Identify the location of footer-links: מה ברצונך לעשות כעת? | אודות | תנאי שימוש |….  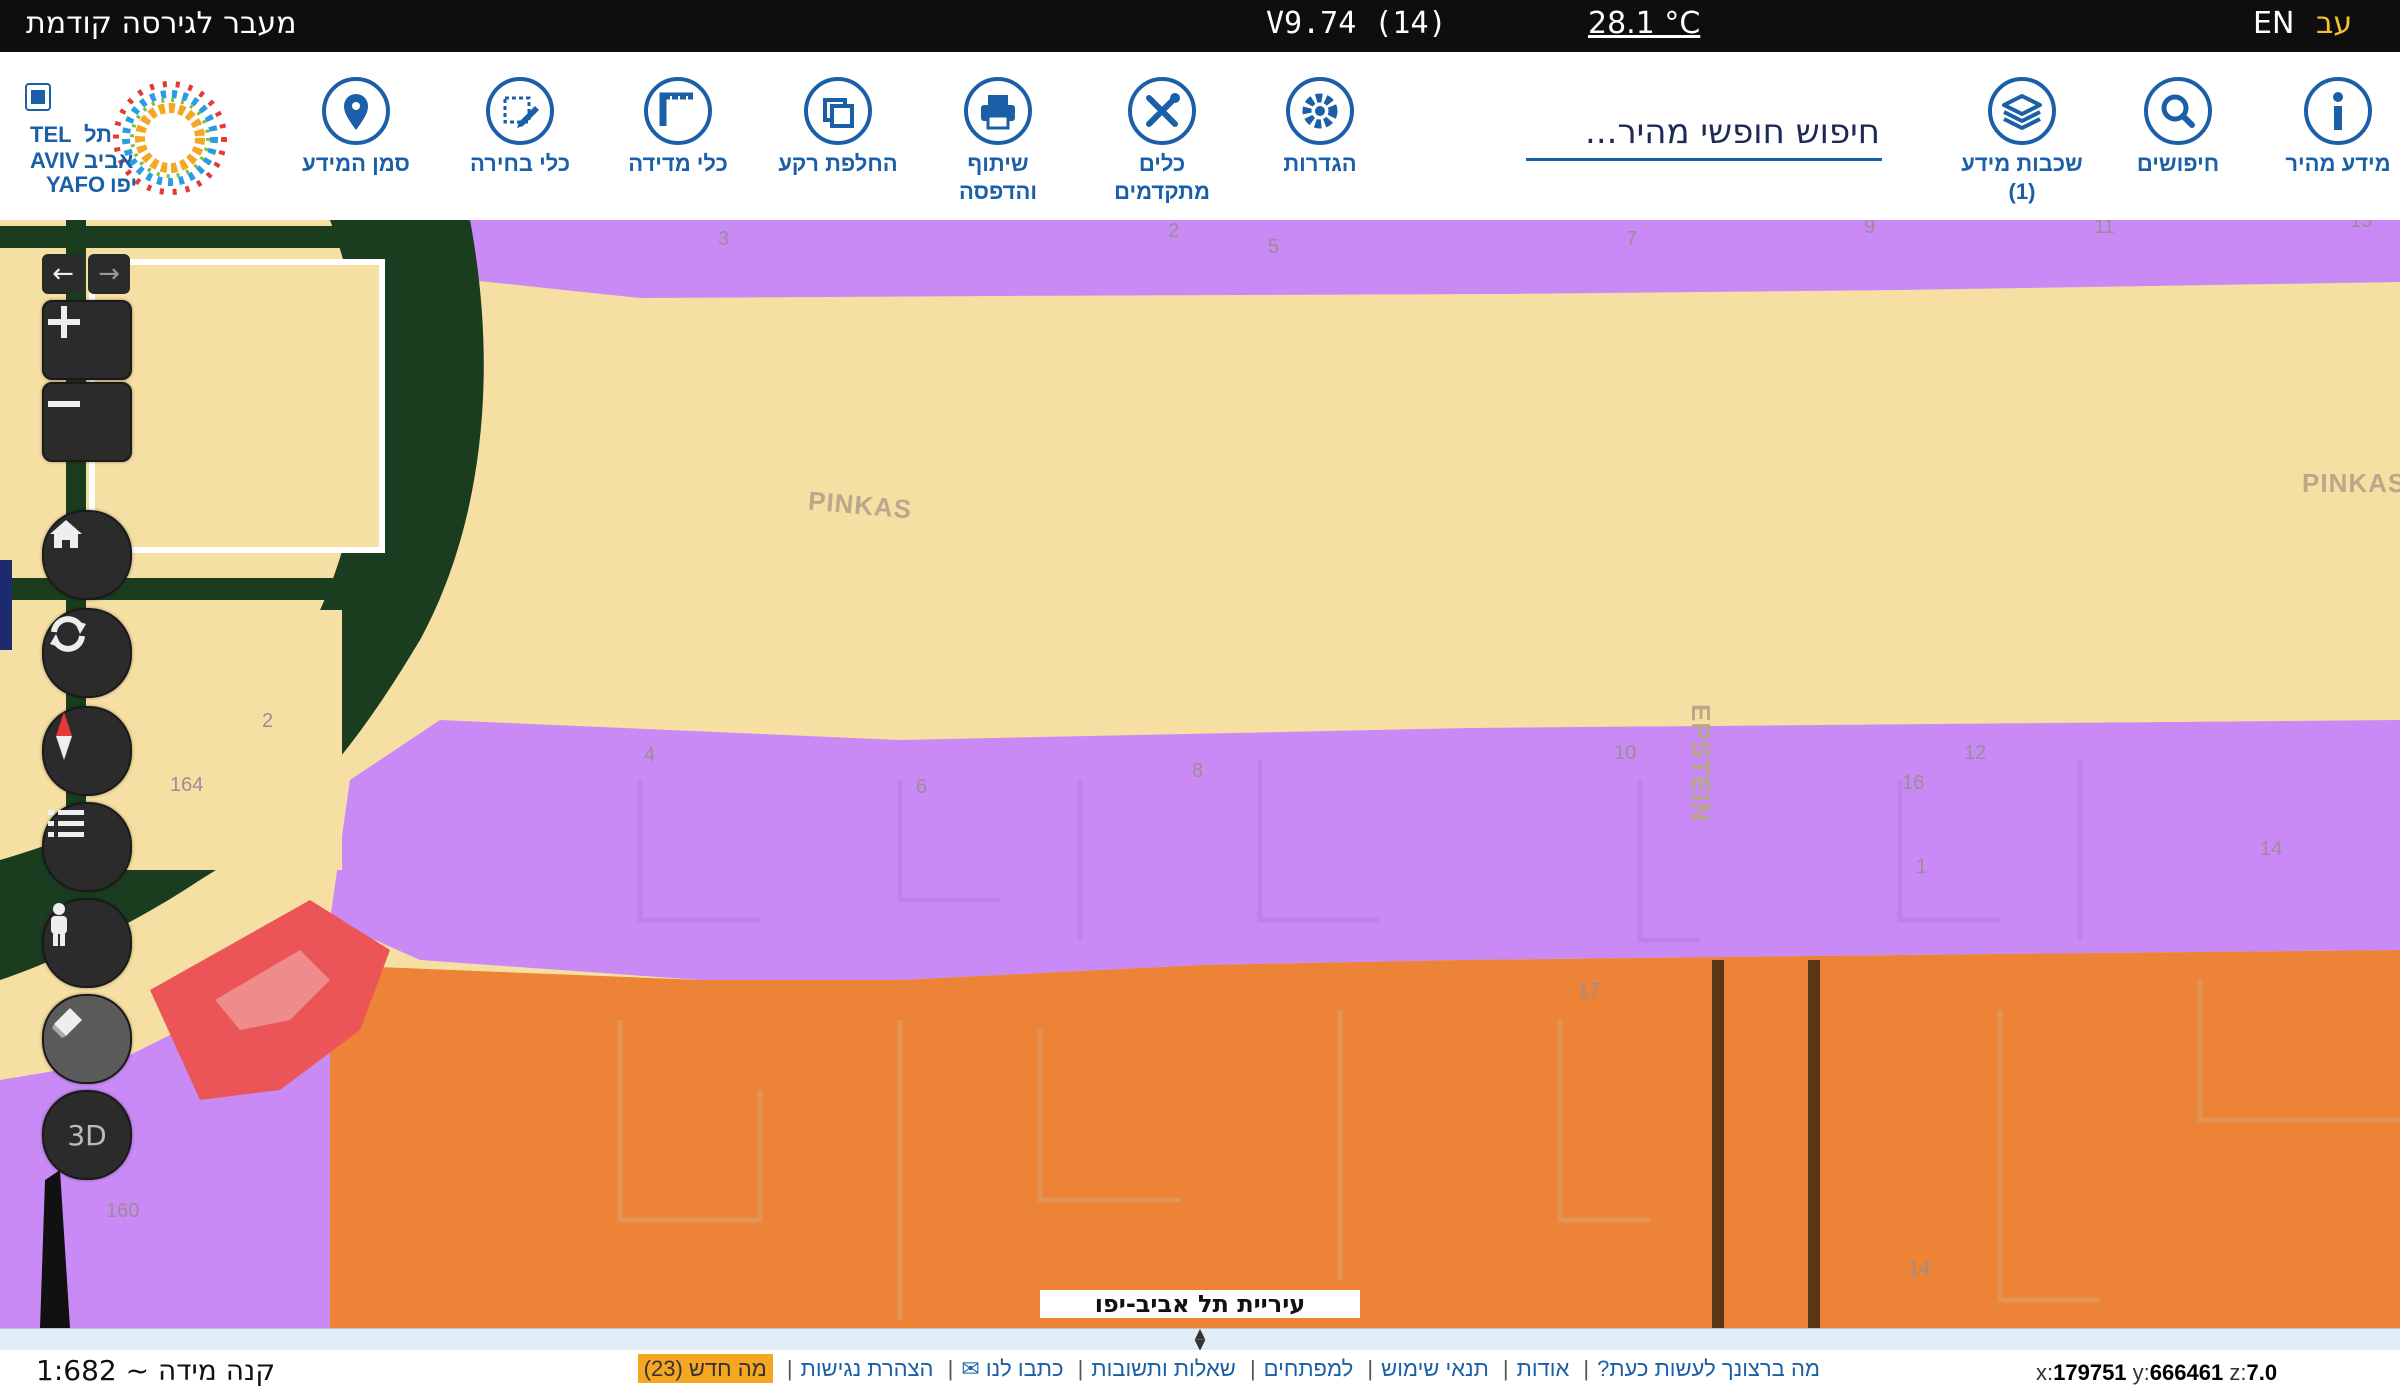
(1200, 1371).